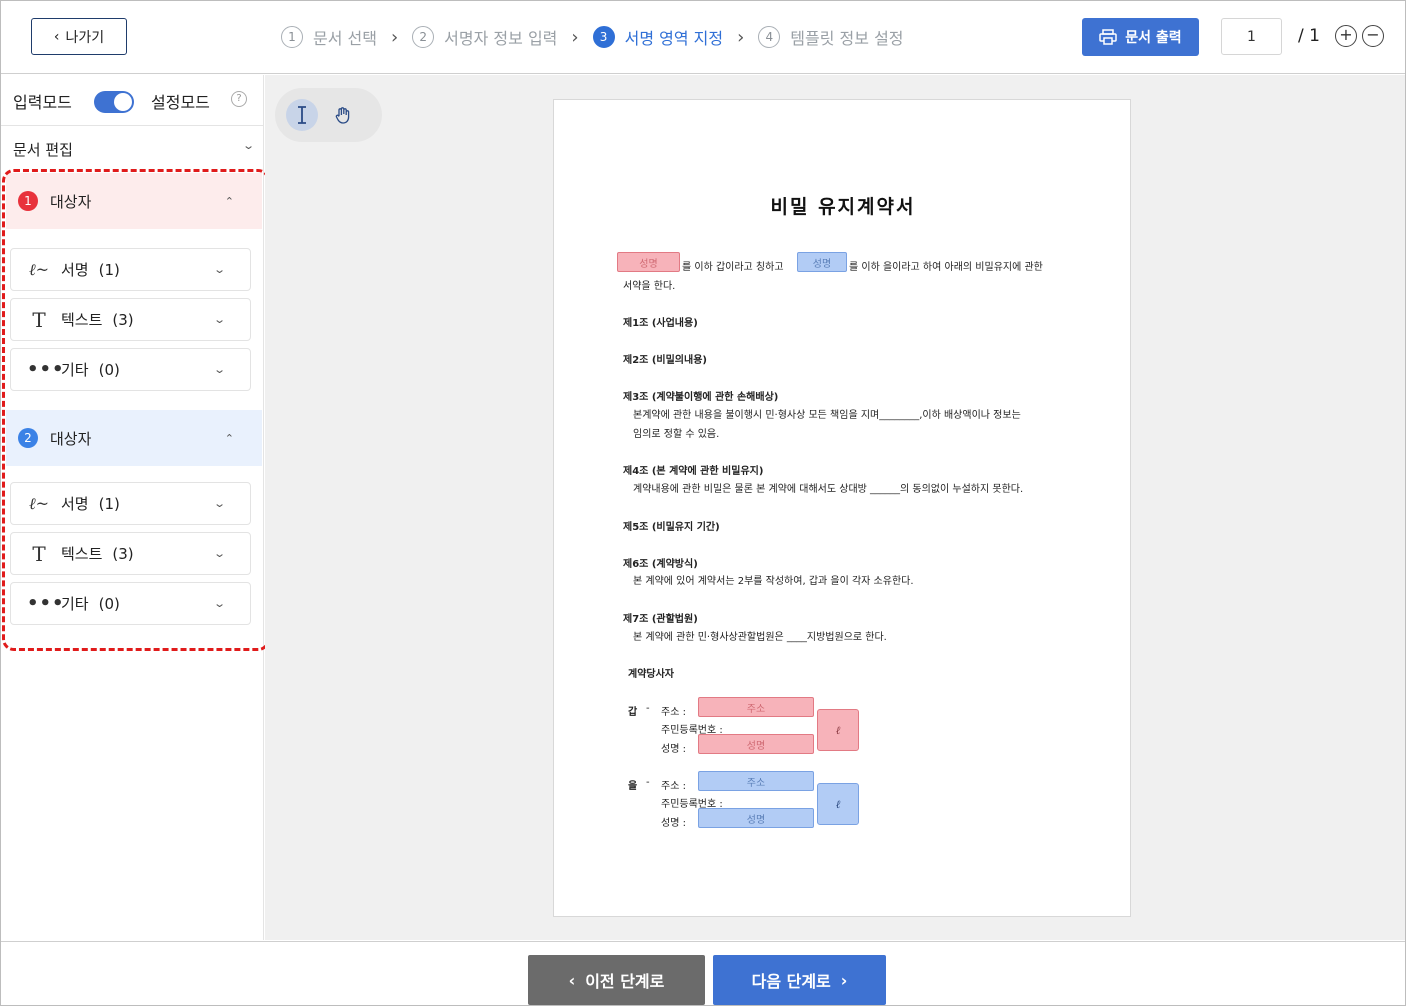 Image resolution: width=1406 pixels, height=1006 pixels. What do you see at coordinates (838, 730) in the screenshot?
I see `party-1-seal-field: ℓ` at bounding box center [838, 730].